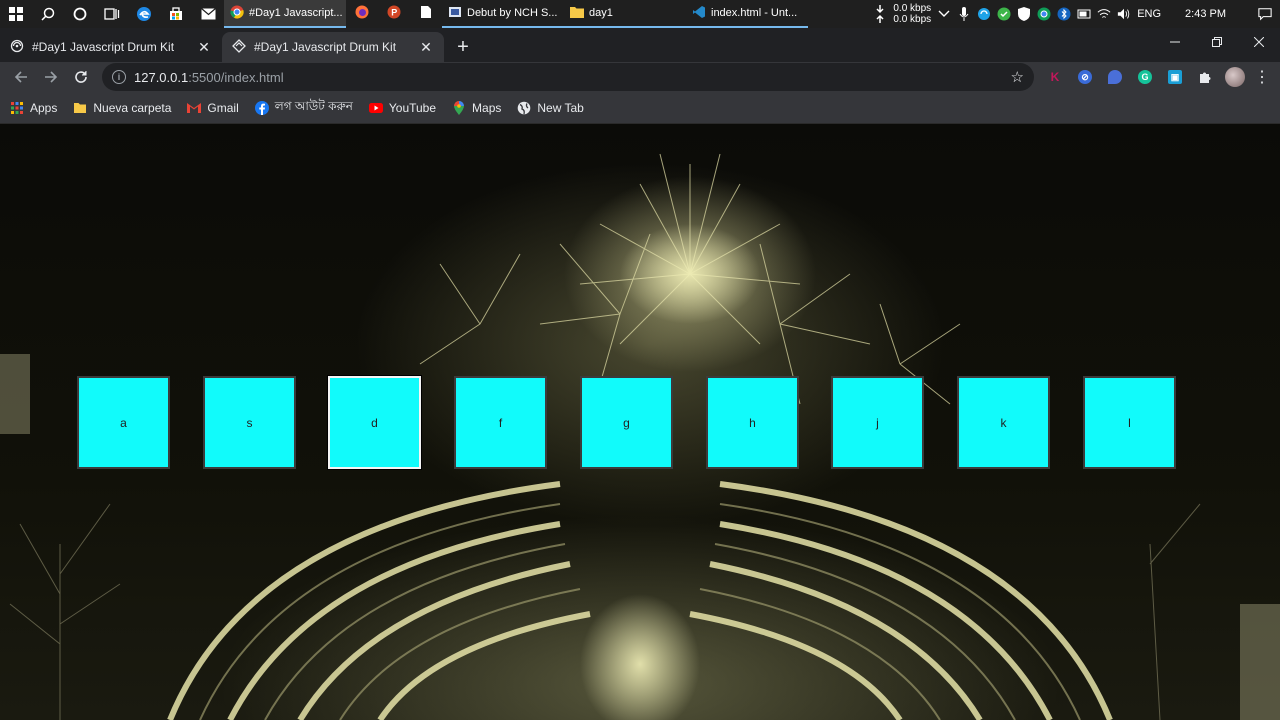  Describe the element at coordinates (1004, 14) in the screenshot. I see `shield-green-icon` at that location.